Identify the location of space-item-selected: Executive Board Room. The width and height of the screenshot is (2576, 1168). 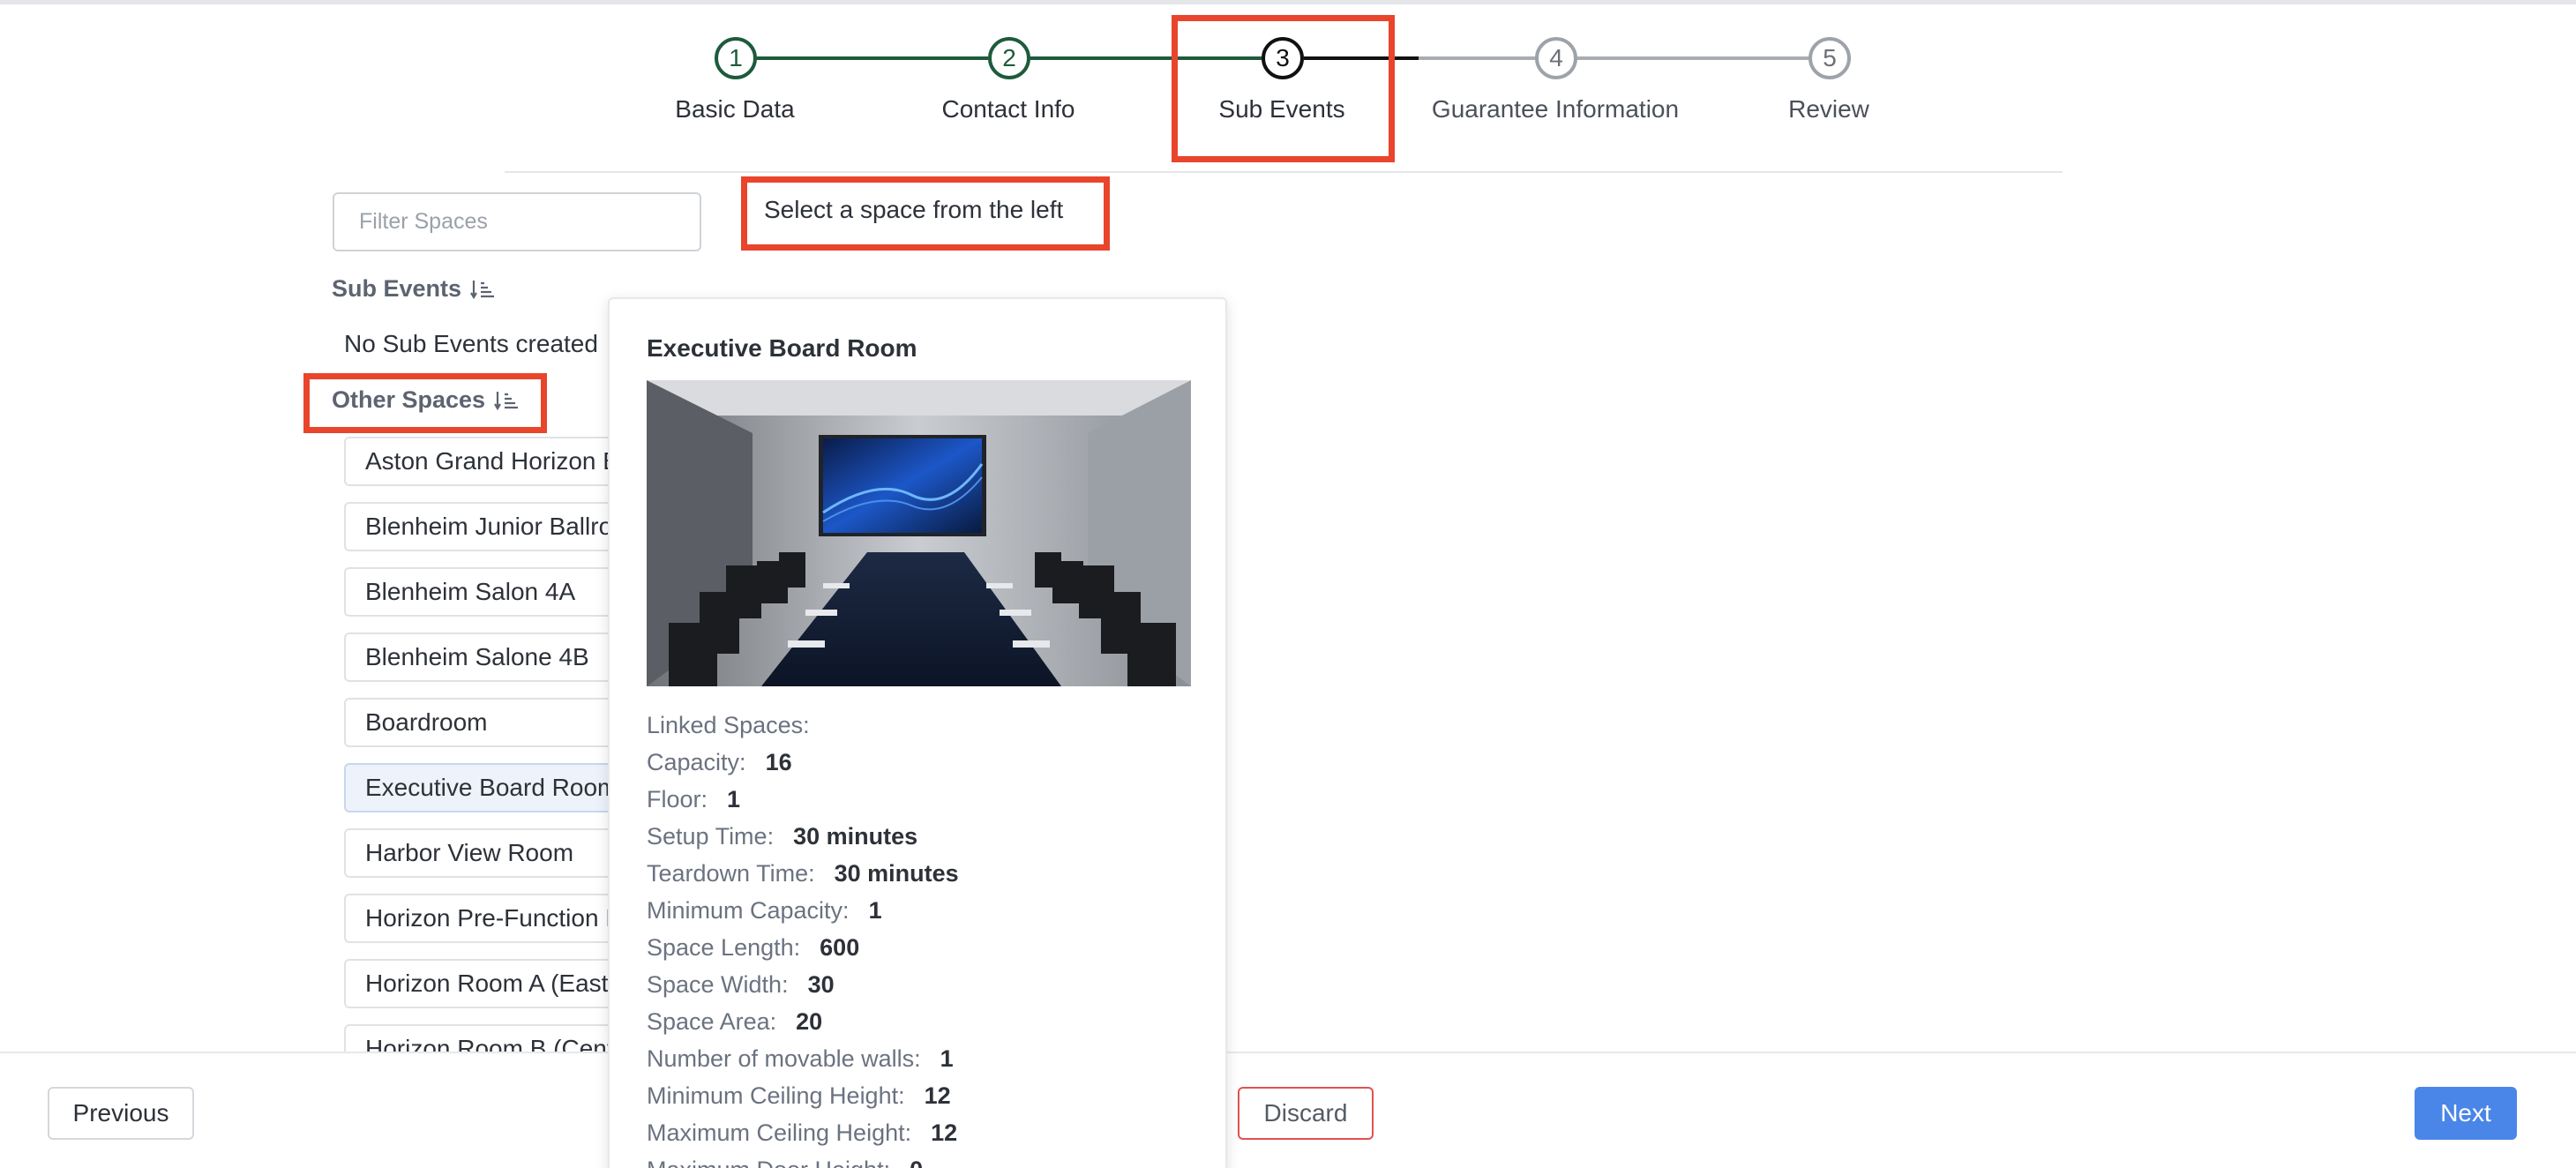
(485, 787).